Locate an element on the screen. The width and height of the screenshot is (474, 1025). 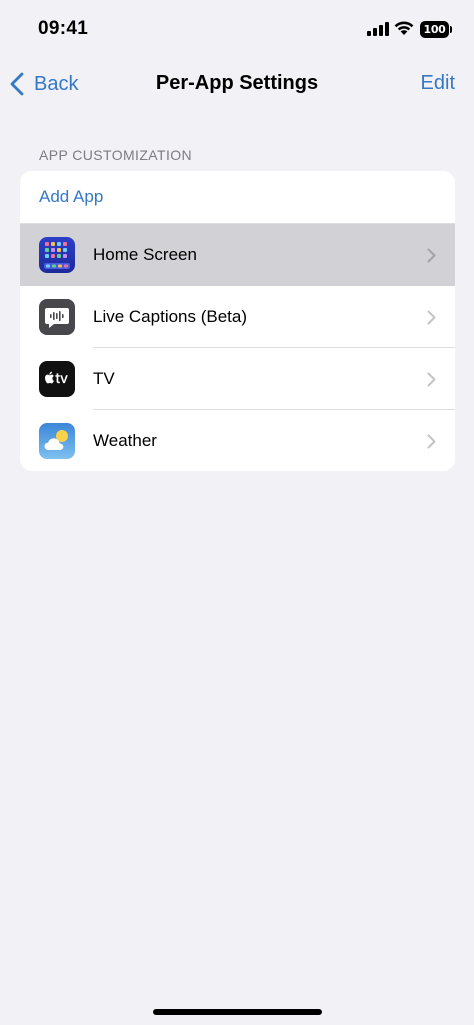
battery-level: 100 is located at coordinates (434, 29).